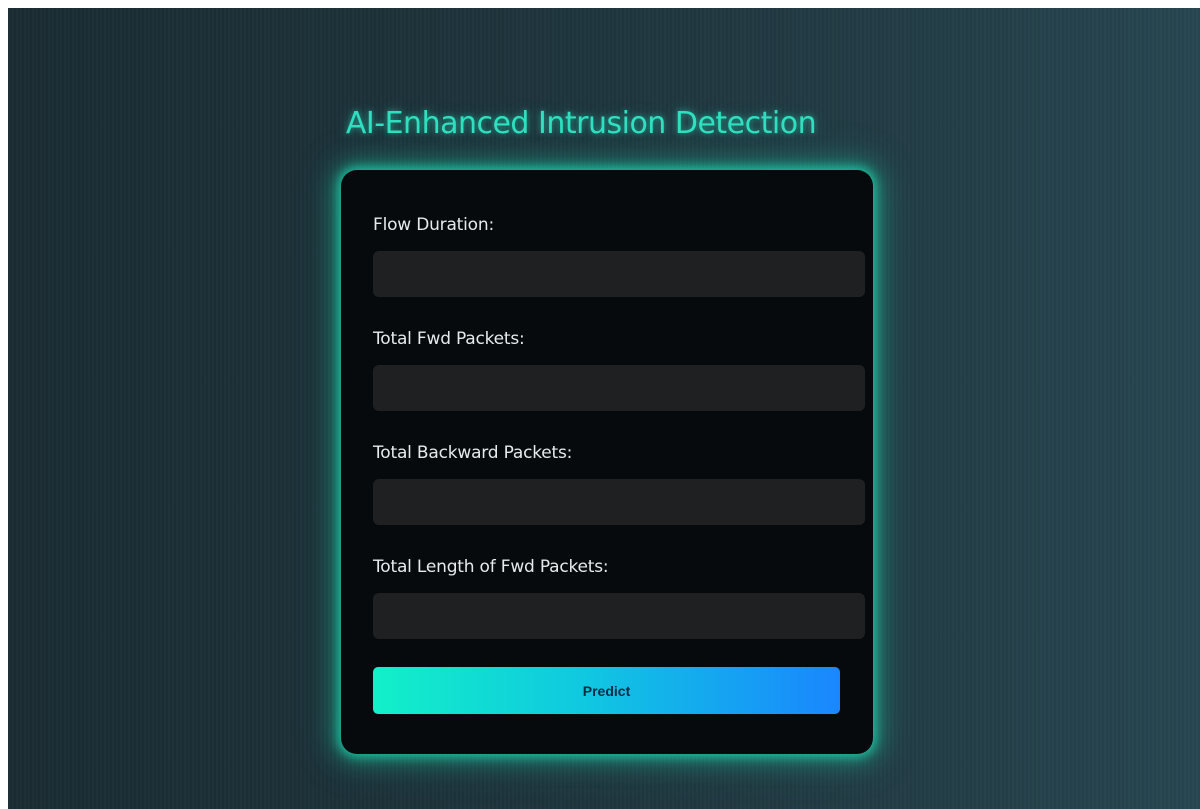  Describe the element at coordinates (581, 123) in the screenshot. I see `page-title: AI-Enhanced Intrusion Detection` at that location.